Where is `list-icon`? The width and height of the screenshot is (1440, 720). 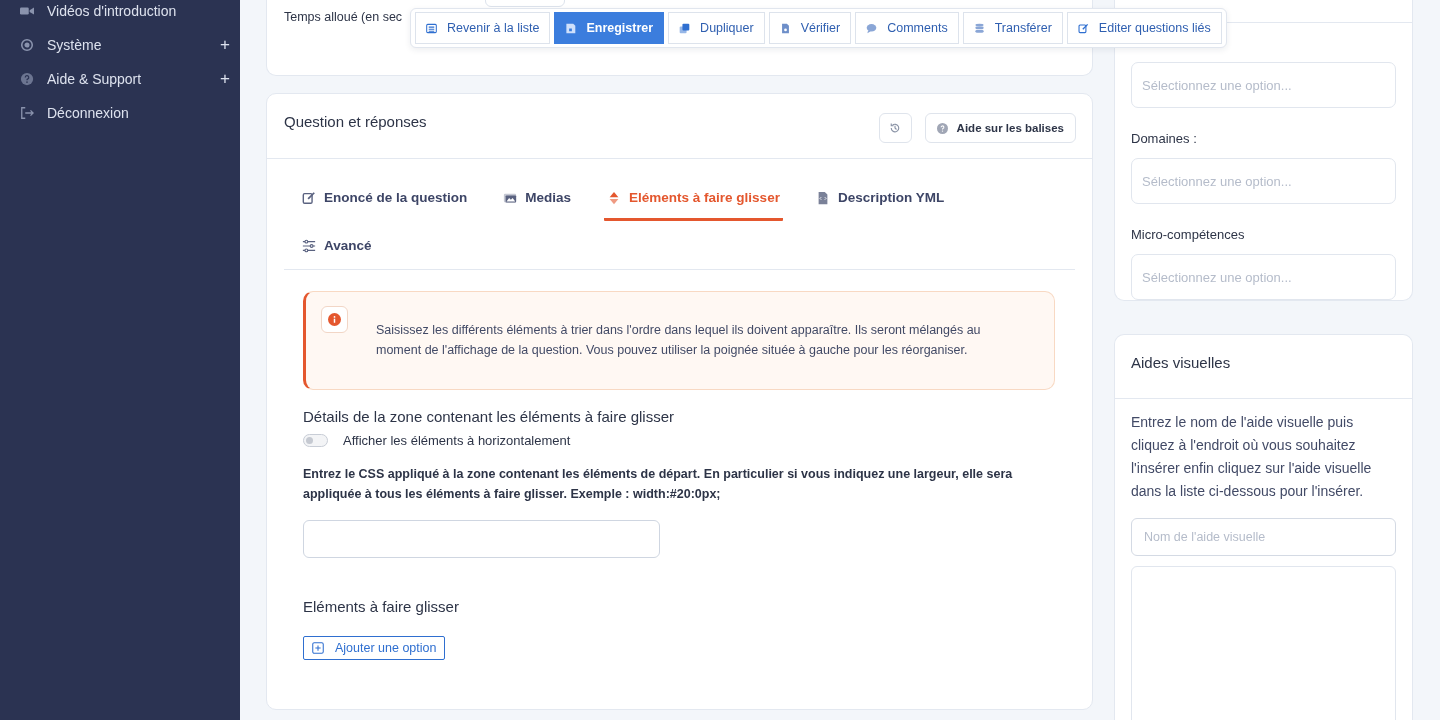 list-icon is located at coordinates (431, 28).